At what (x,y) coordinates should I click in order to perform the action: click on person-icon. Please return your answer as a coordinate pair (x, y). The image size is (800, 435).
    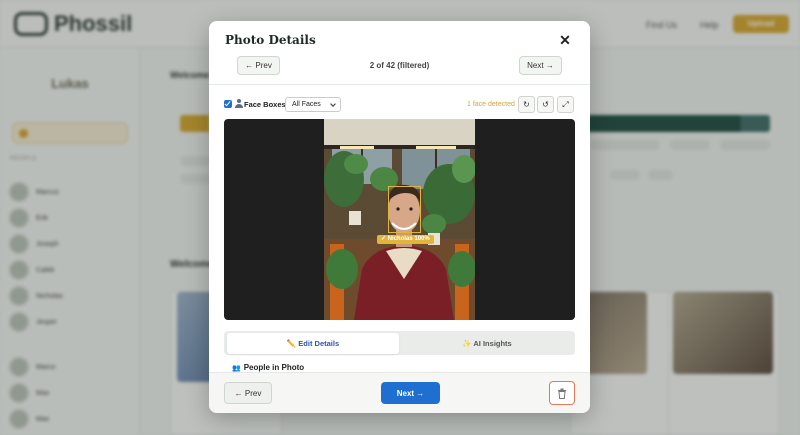
    Looking at the image, I should click on (239, 104).